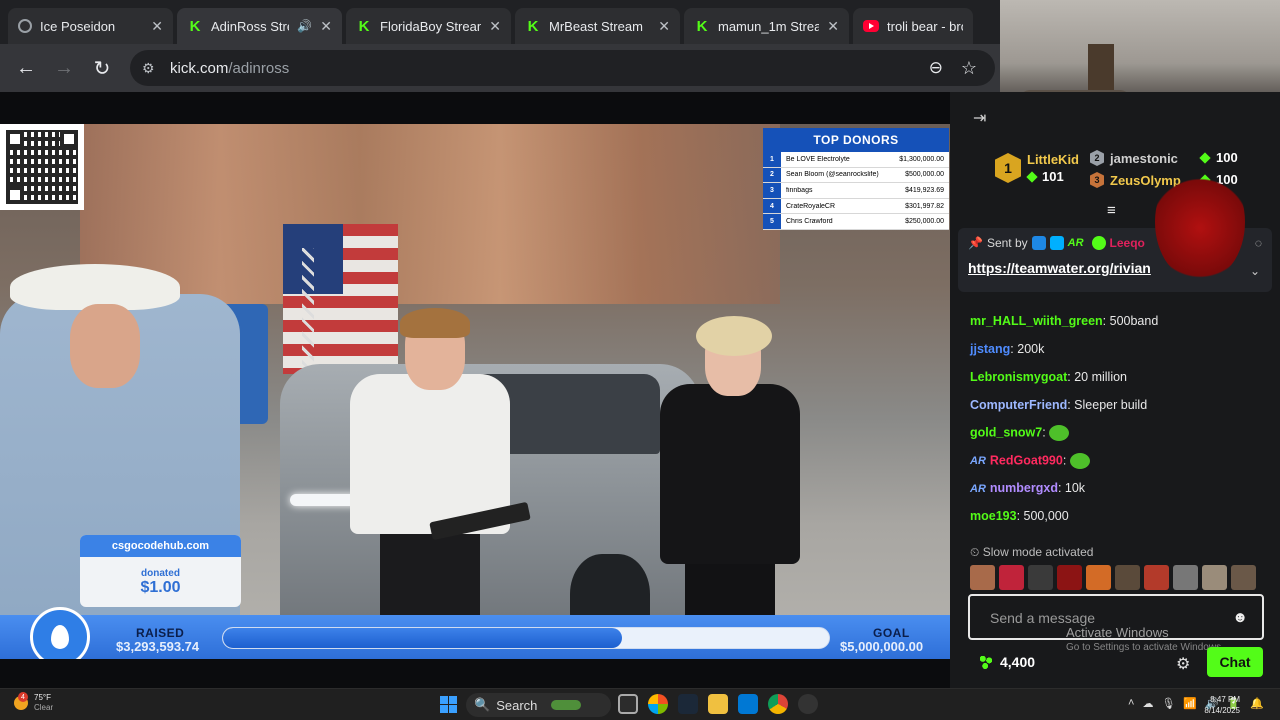  What do you see at coordinates (986, 662) in the screenshot?
I see `points-icon` at bounding box center [986, 662].